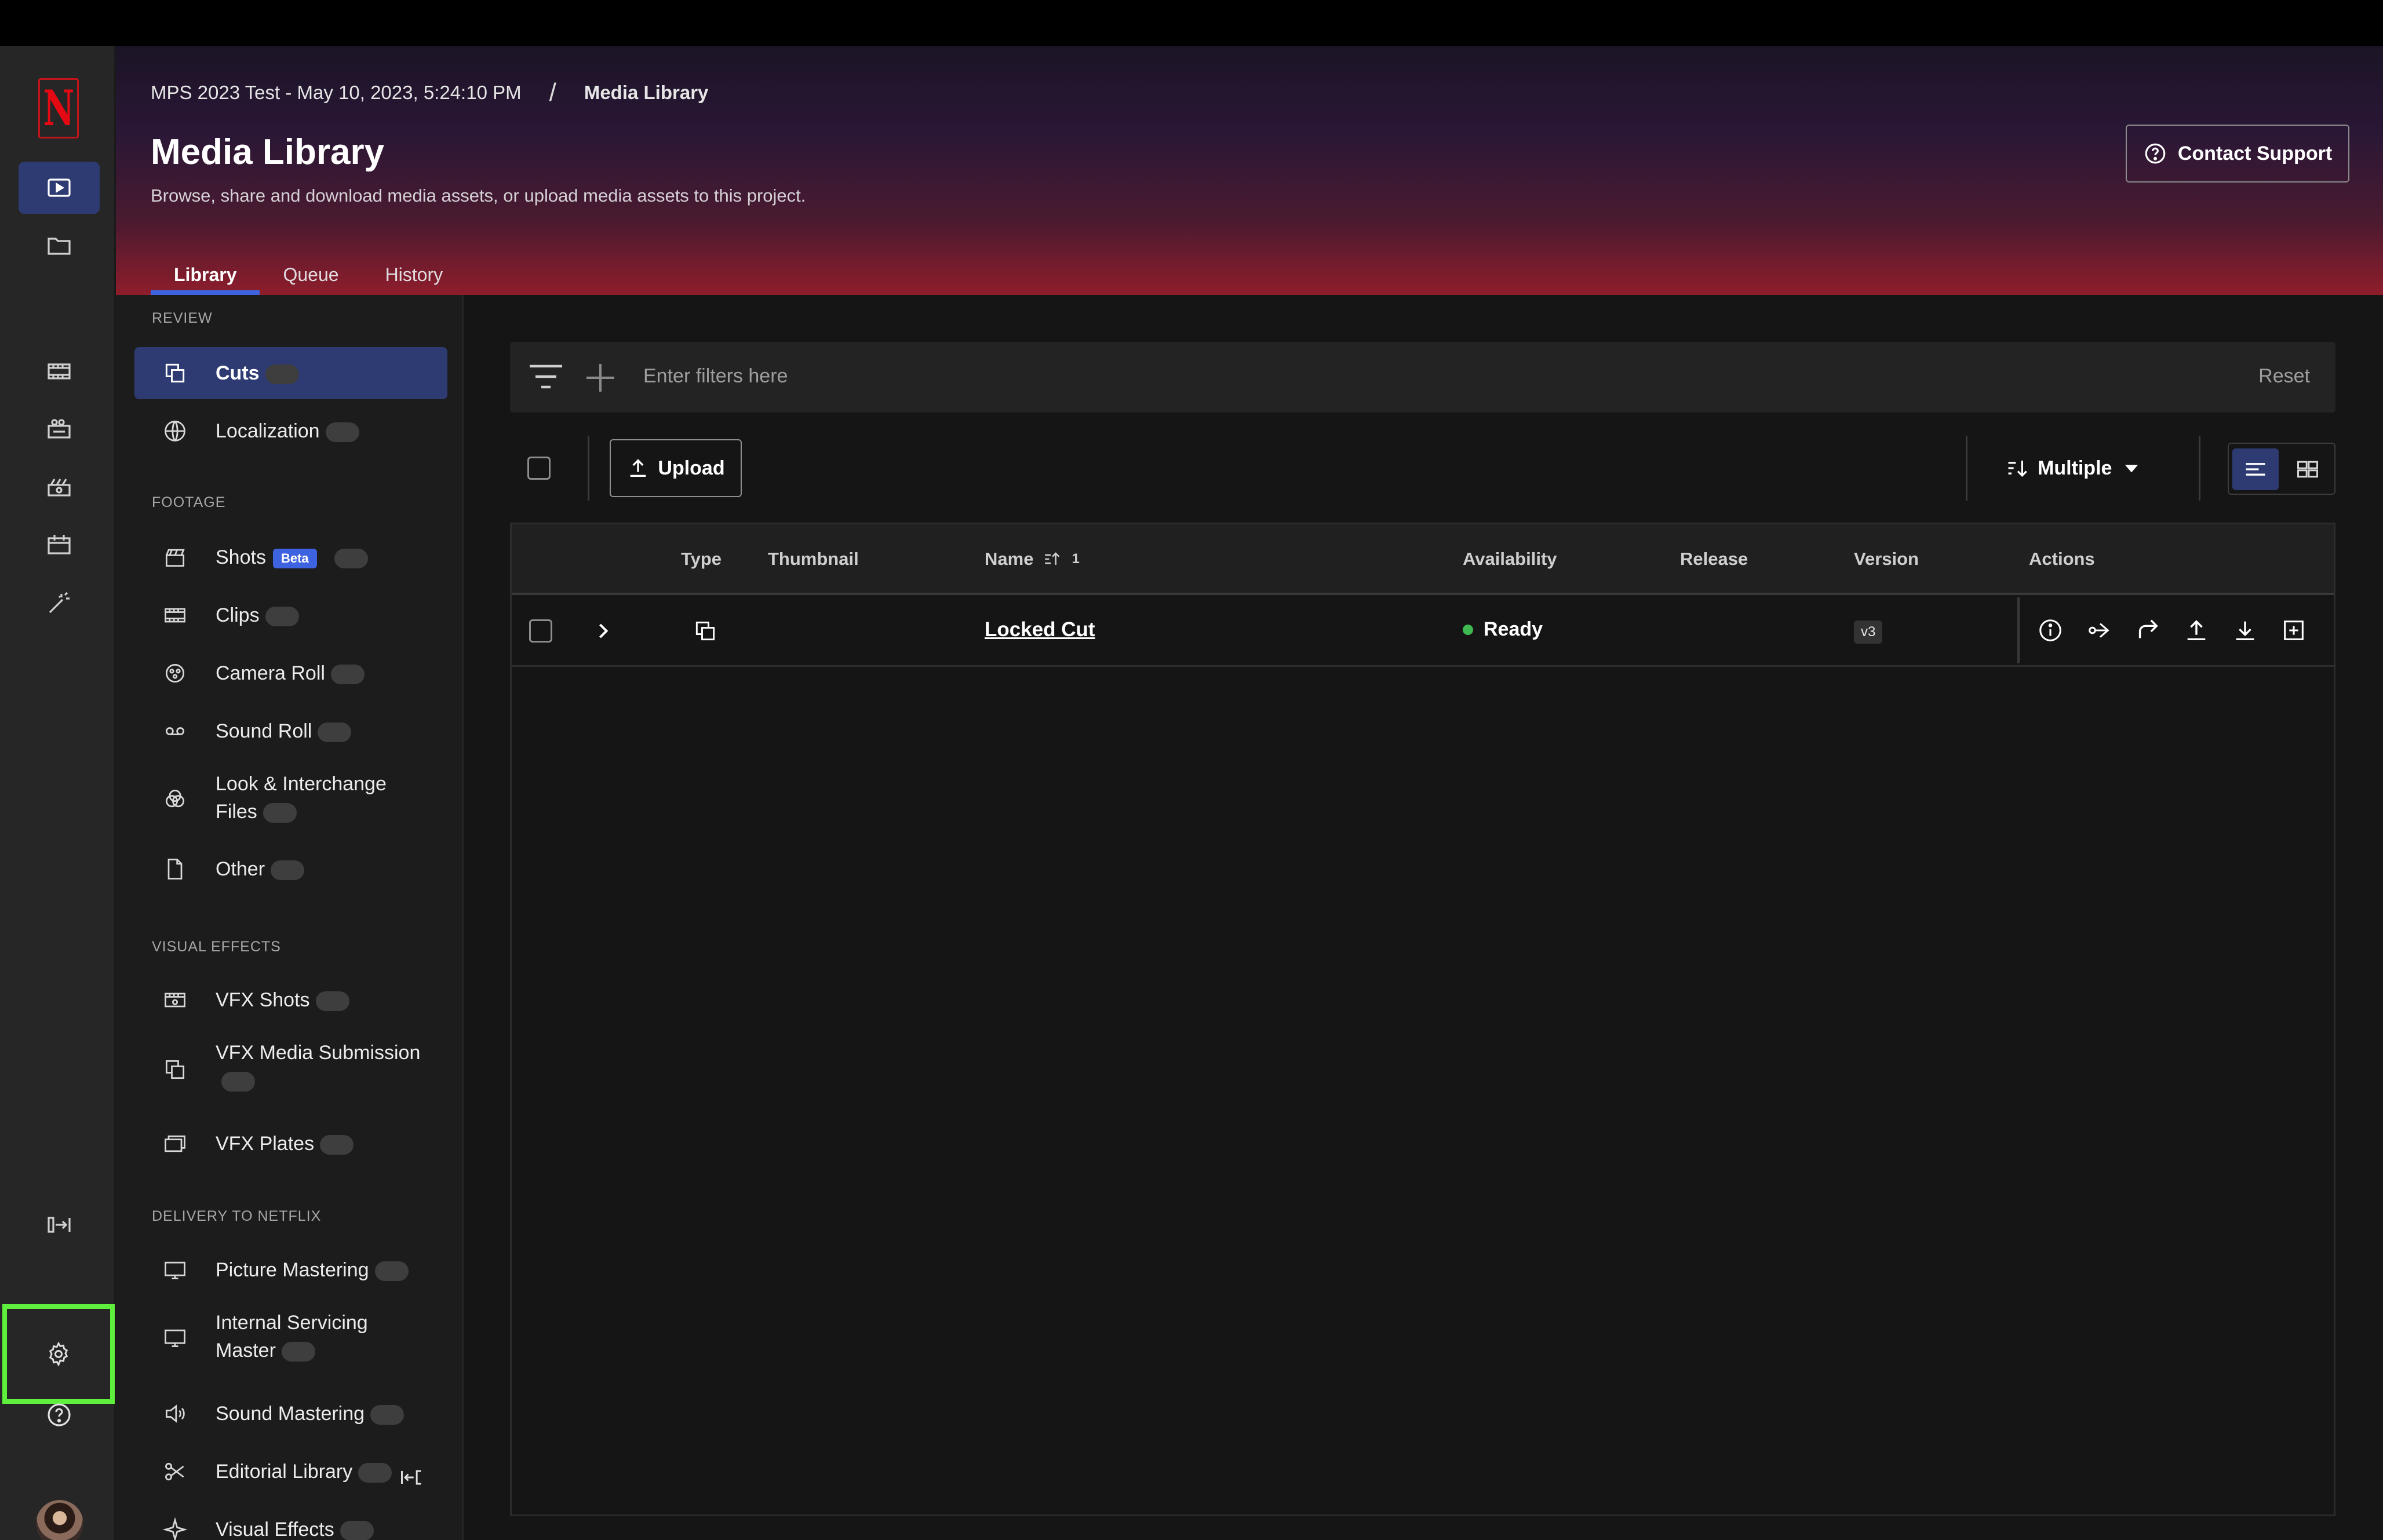  I want to click on sidebar-item-label: Visual Effects, so click(275, 1529).